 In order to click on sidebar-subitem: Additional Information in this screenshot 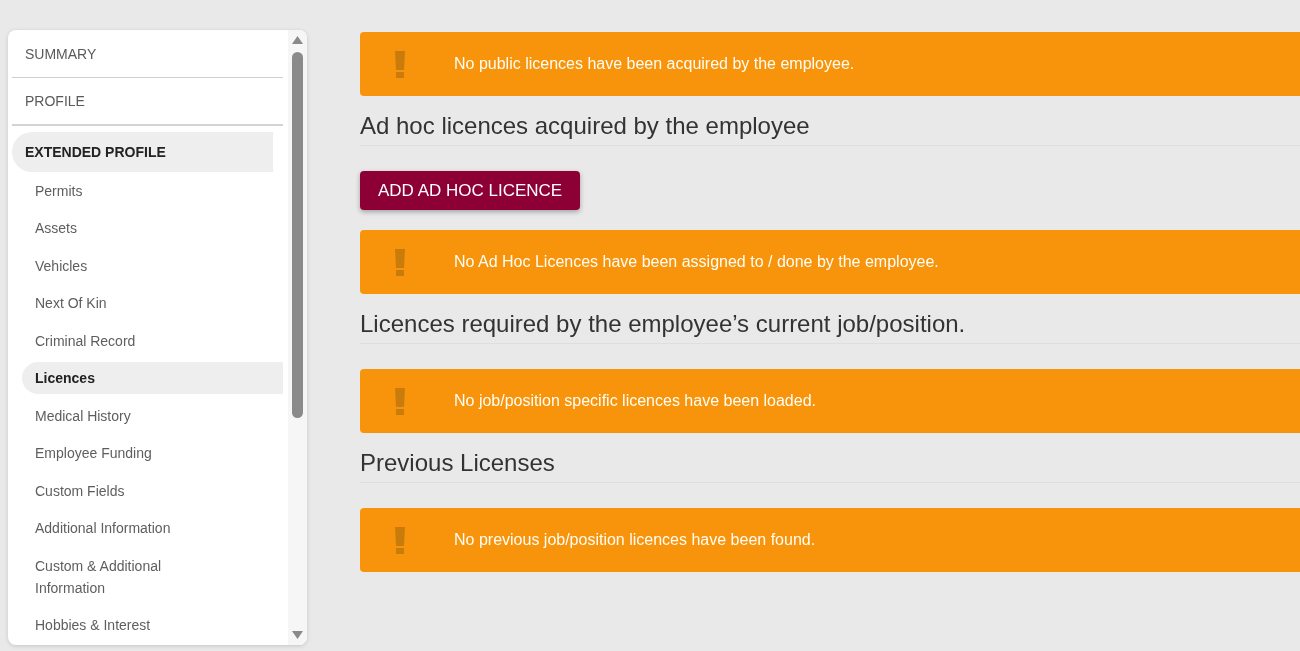, I will do `click(152, 528)`.